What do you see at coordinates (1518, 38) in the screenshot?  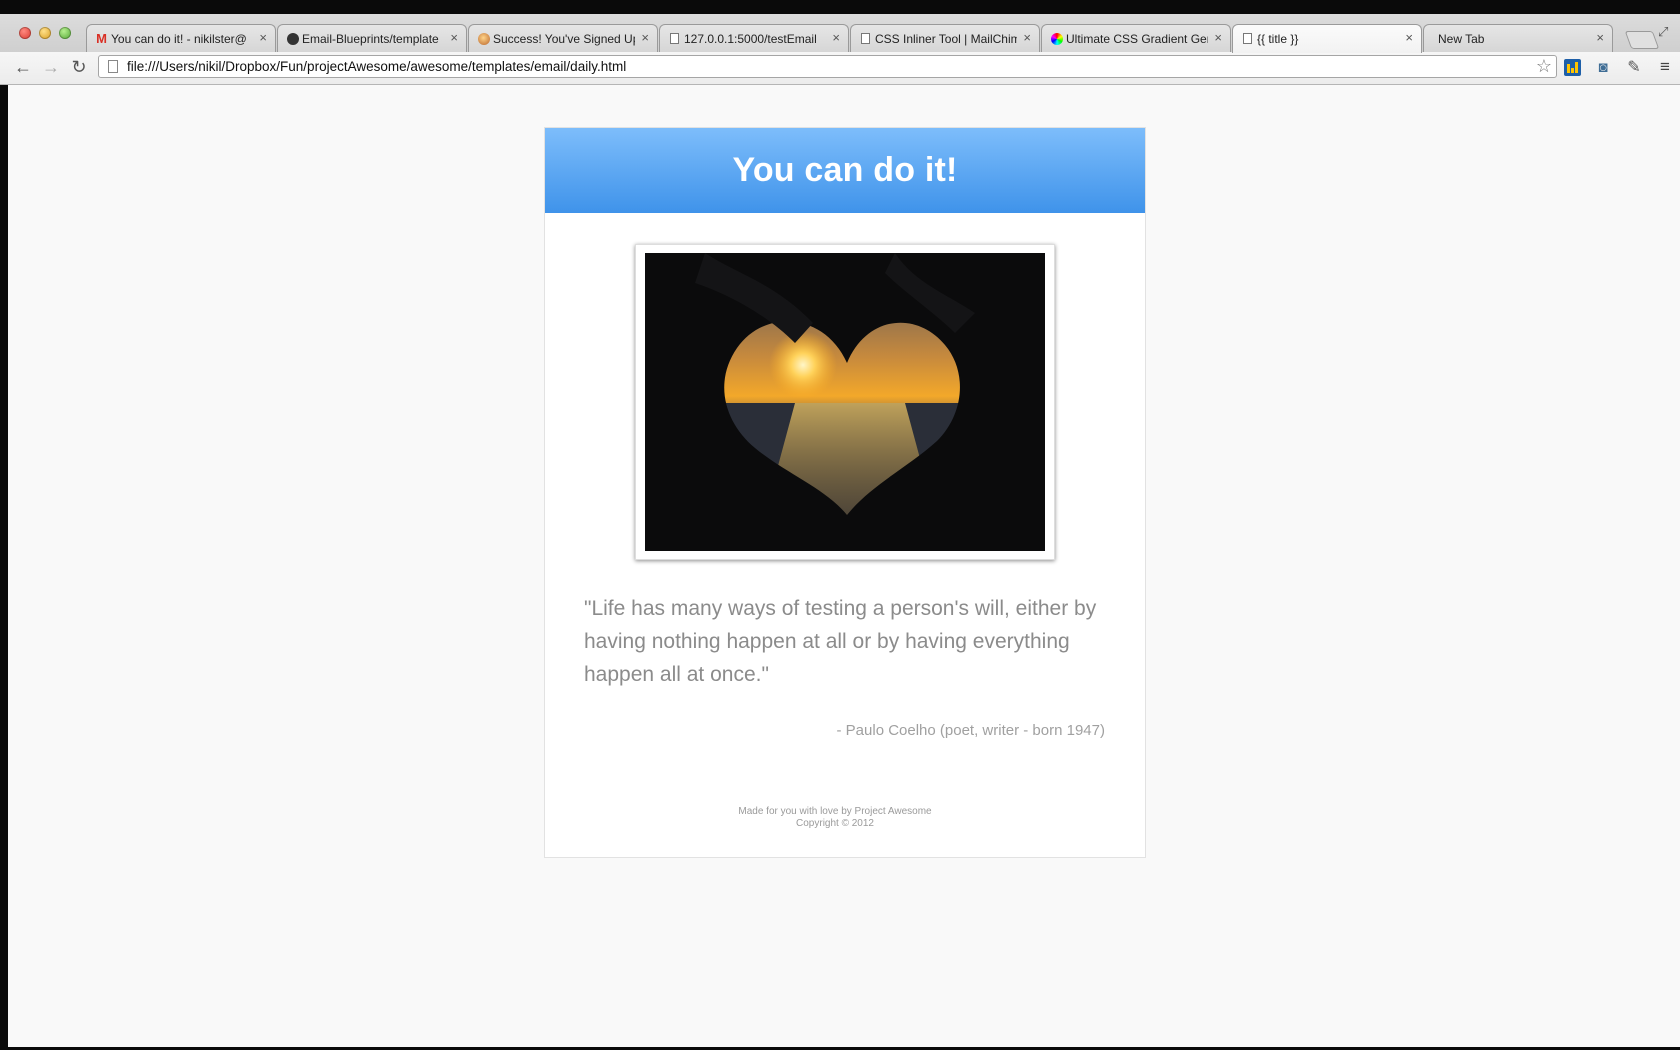 I see `tab-new-tab: New Tab ×` at bounding box center [1518, 38].